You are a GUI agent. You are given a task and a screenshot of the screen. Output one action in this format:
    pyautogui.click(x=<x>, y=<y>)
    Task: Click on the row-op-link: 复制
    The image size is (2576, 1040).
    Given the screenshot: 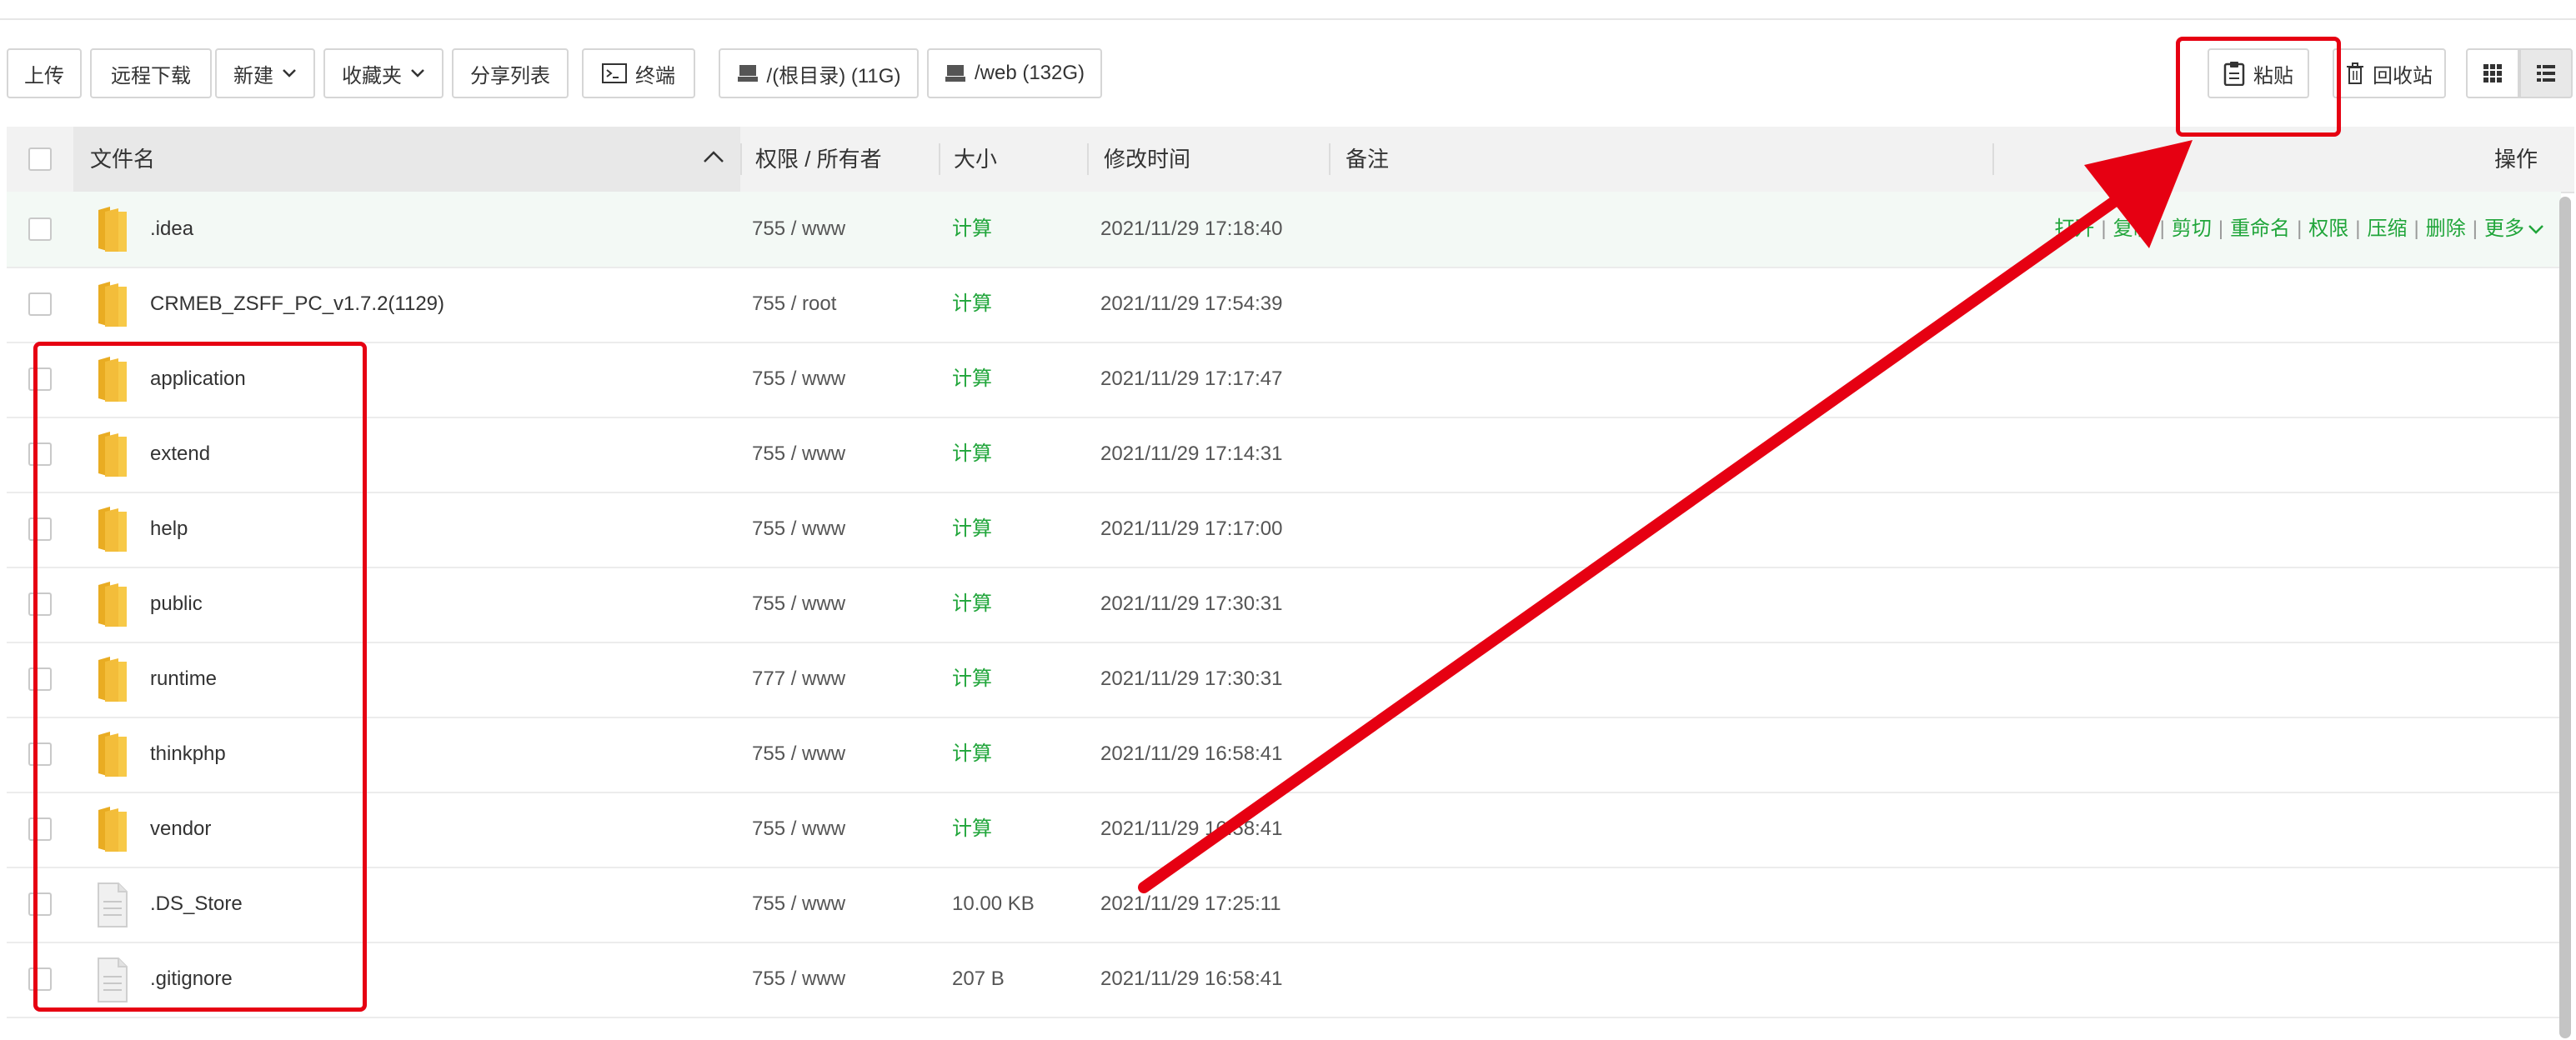 What is the action you would take?
    pyautogui.click(x=2133, y=229)
    